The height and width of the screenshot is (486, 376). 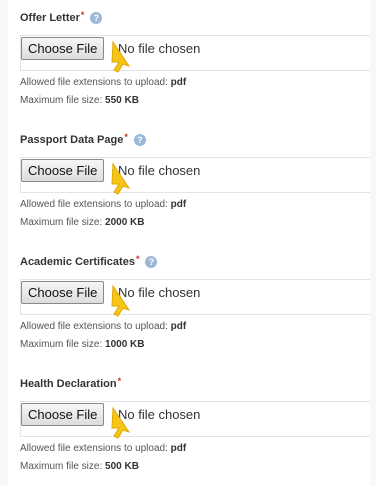 What do you see at coordinates (79, 466) in the screenshot?
I see `max-file-size: Maximum file size: 500 KB` at bounding box center [79, 466].